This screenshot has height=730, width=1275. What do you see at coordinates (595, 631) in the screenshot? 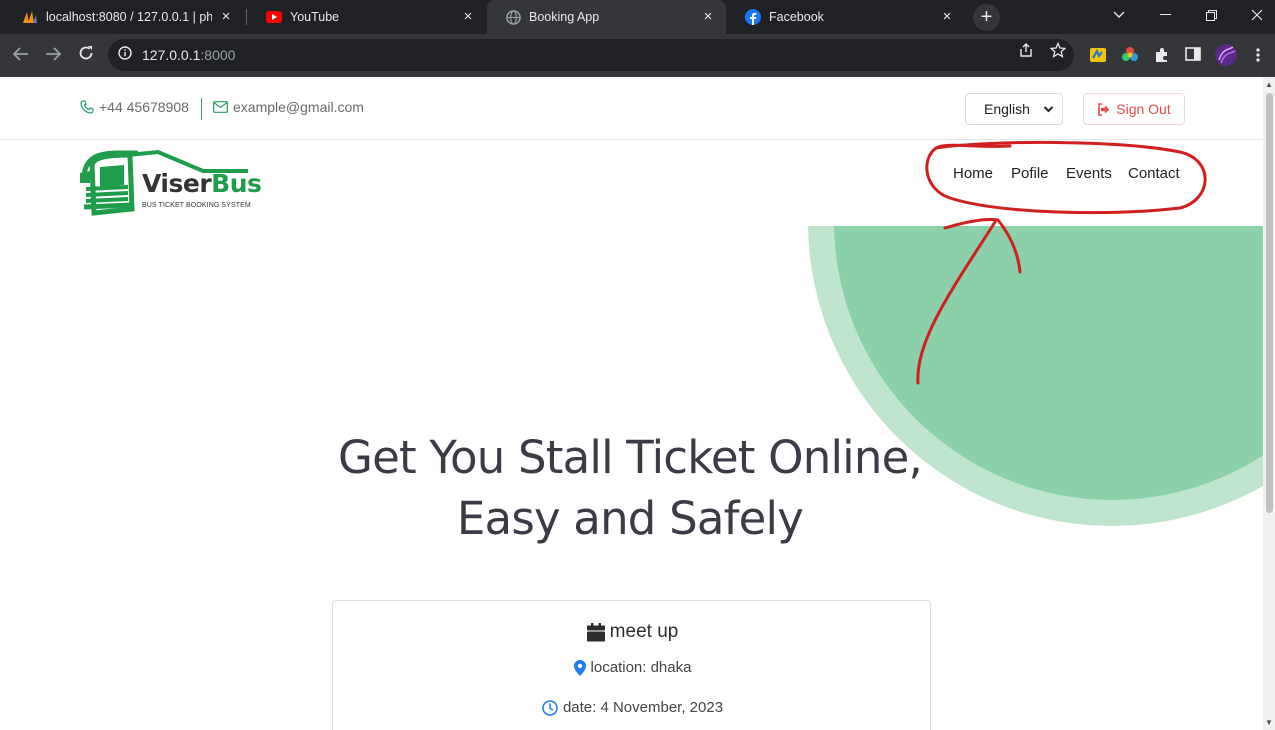
I see `calendar-icon` at bounding box center [595, 631].